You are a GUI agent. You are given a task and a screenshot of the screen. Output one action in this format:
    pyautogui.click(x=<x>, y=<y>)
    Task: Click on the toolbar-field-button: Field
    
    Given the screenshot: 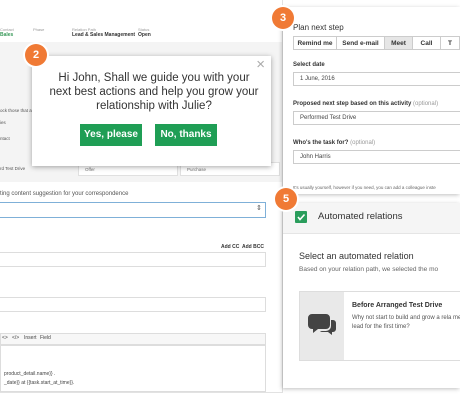 What is the action you would take?
    pyautogui.click(x=45, y=338)
    